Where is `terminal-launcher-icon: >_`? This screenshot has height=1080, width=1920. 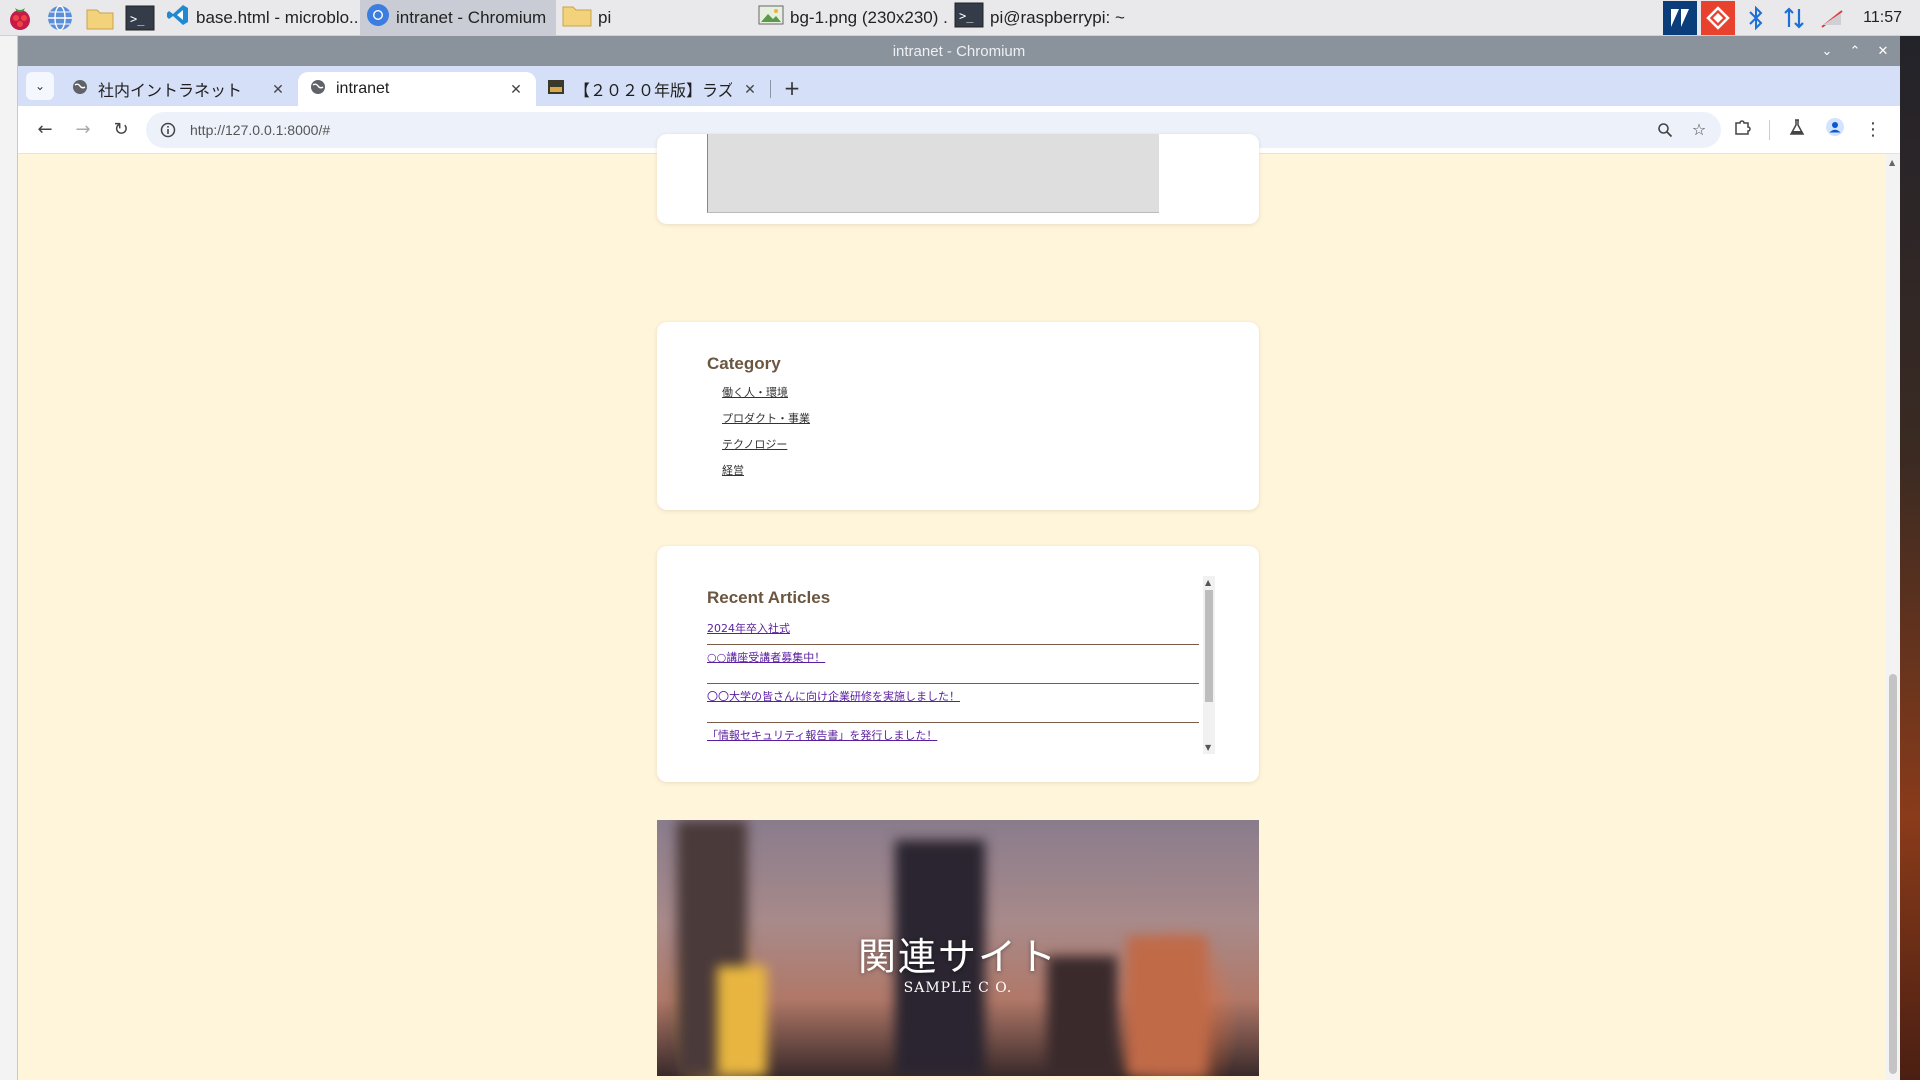 terminal-launcher-icon: >_ is located at coordinates (140, 18).